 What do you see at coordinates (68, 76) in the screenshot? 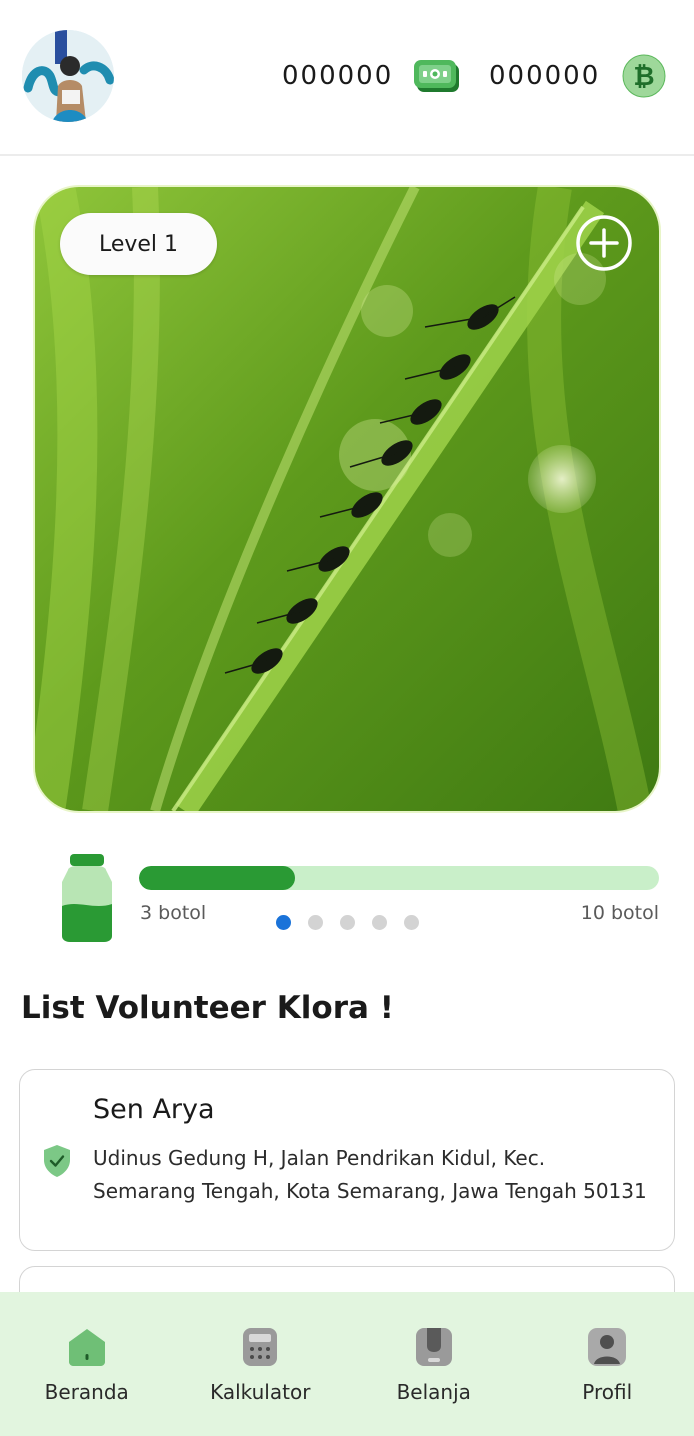
I see `user-avatar-icon` at bounding box center [68, 76].